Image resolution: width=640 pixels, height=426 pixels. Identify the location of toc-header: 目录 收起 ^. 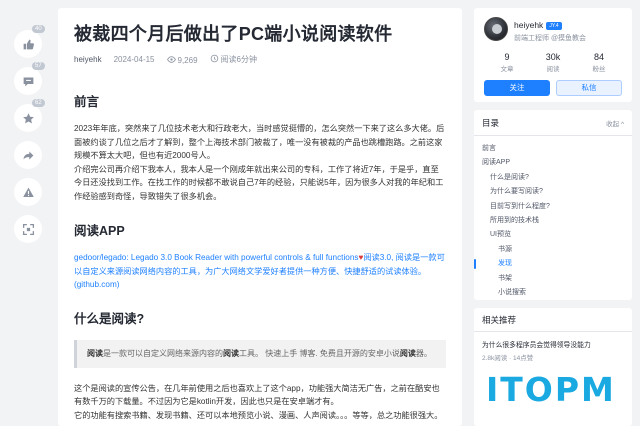
(553, 123).